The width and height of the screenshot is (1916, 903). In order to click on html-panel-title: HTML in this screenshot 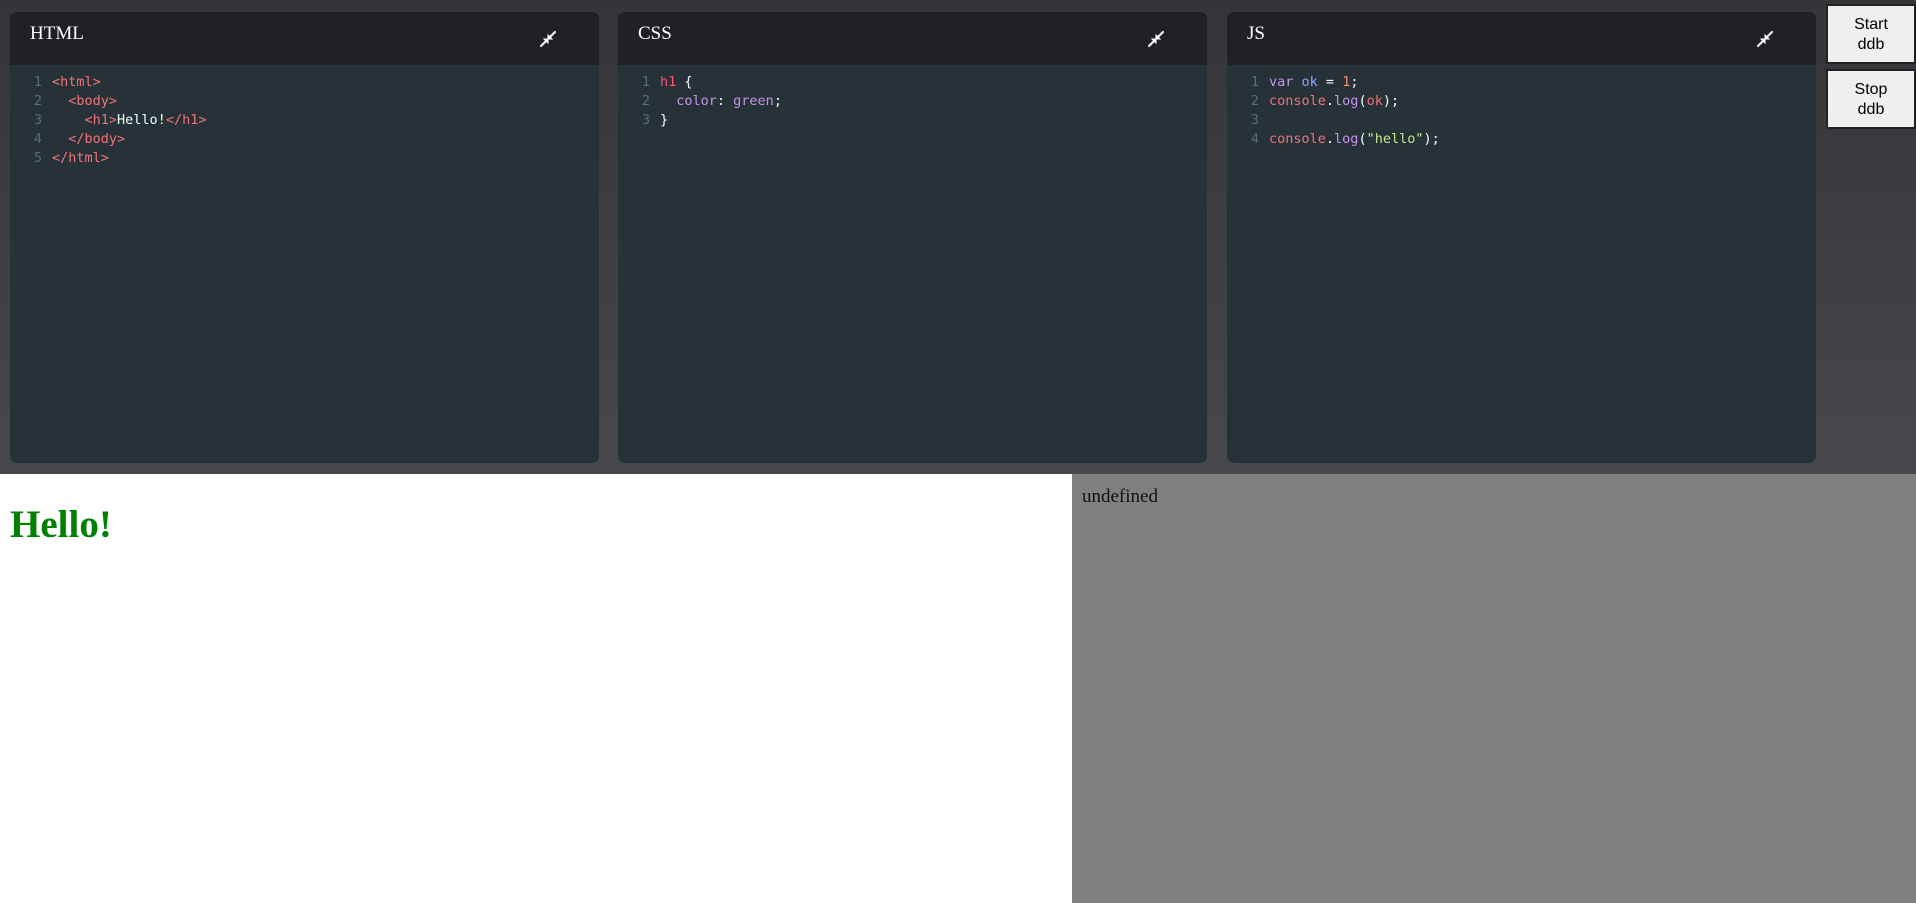, I will do `click(57, 33)`.